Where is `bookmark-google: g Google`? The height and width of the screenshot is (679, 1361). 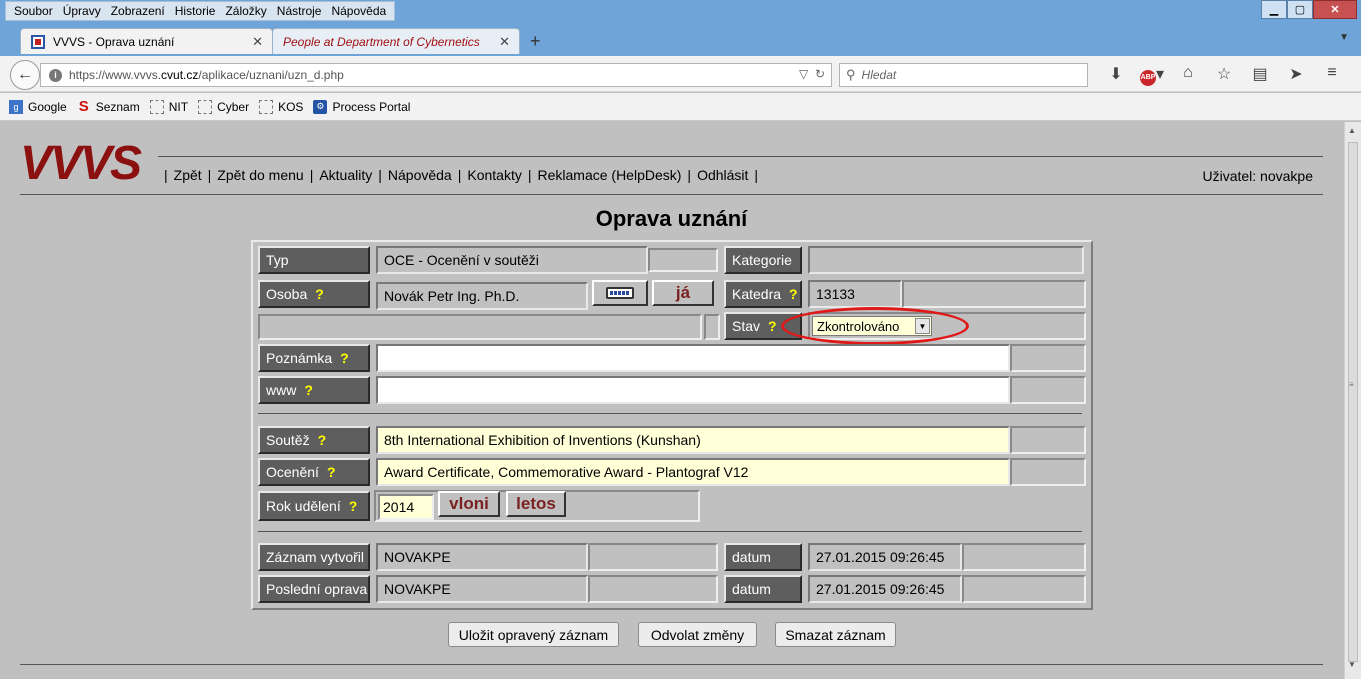
bookmark-google: g Google is located at coordinates (38, 106).